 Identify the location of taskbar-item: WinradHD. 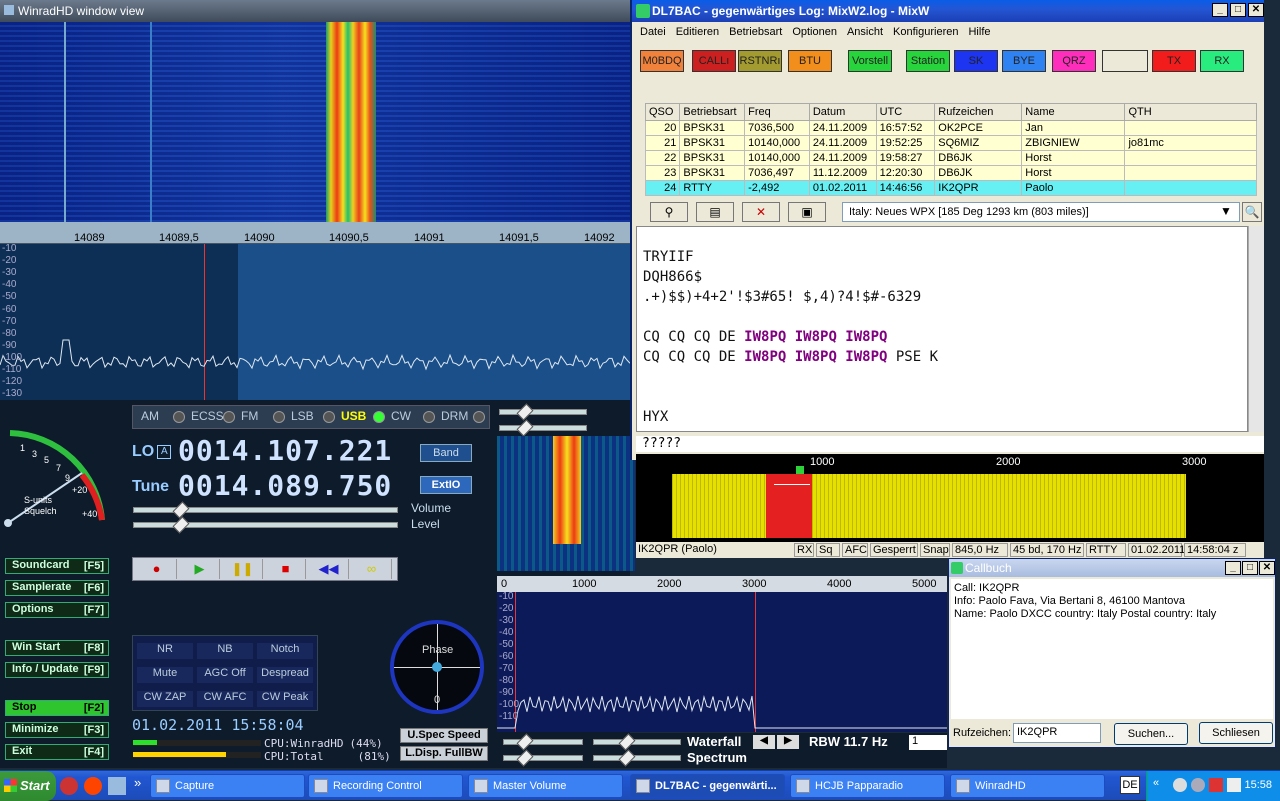
(1027, 786).